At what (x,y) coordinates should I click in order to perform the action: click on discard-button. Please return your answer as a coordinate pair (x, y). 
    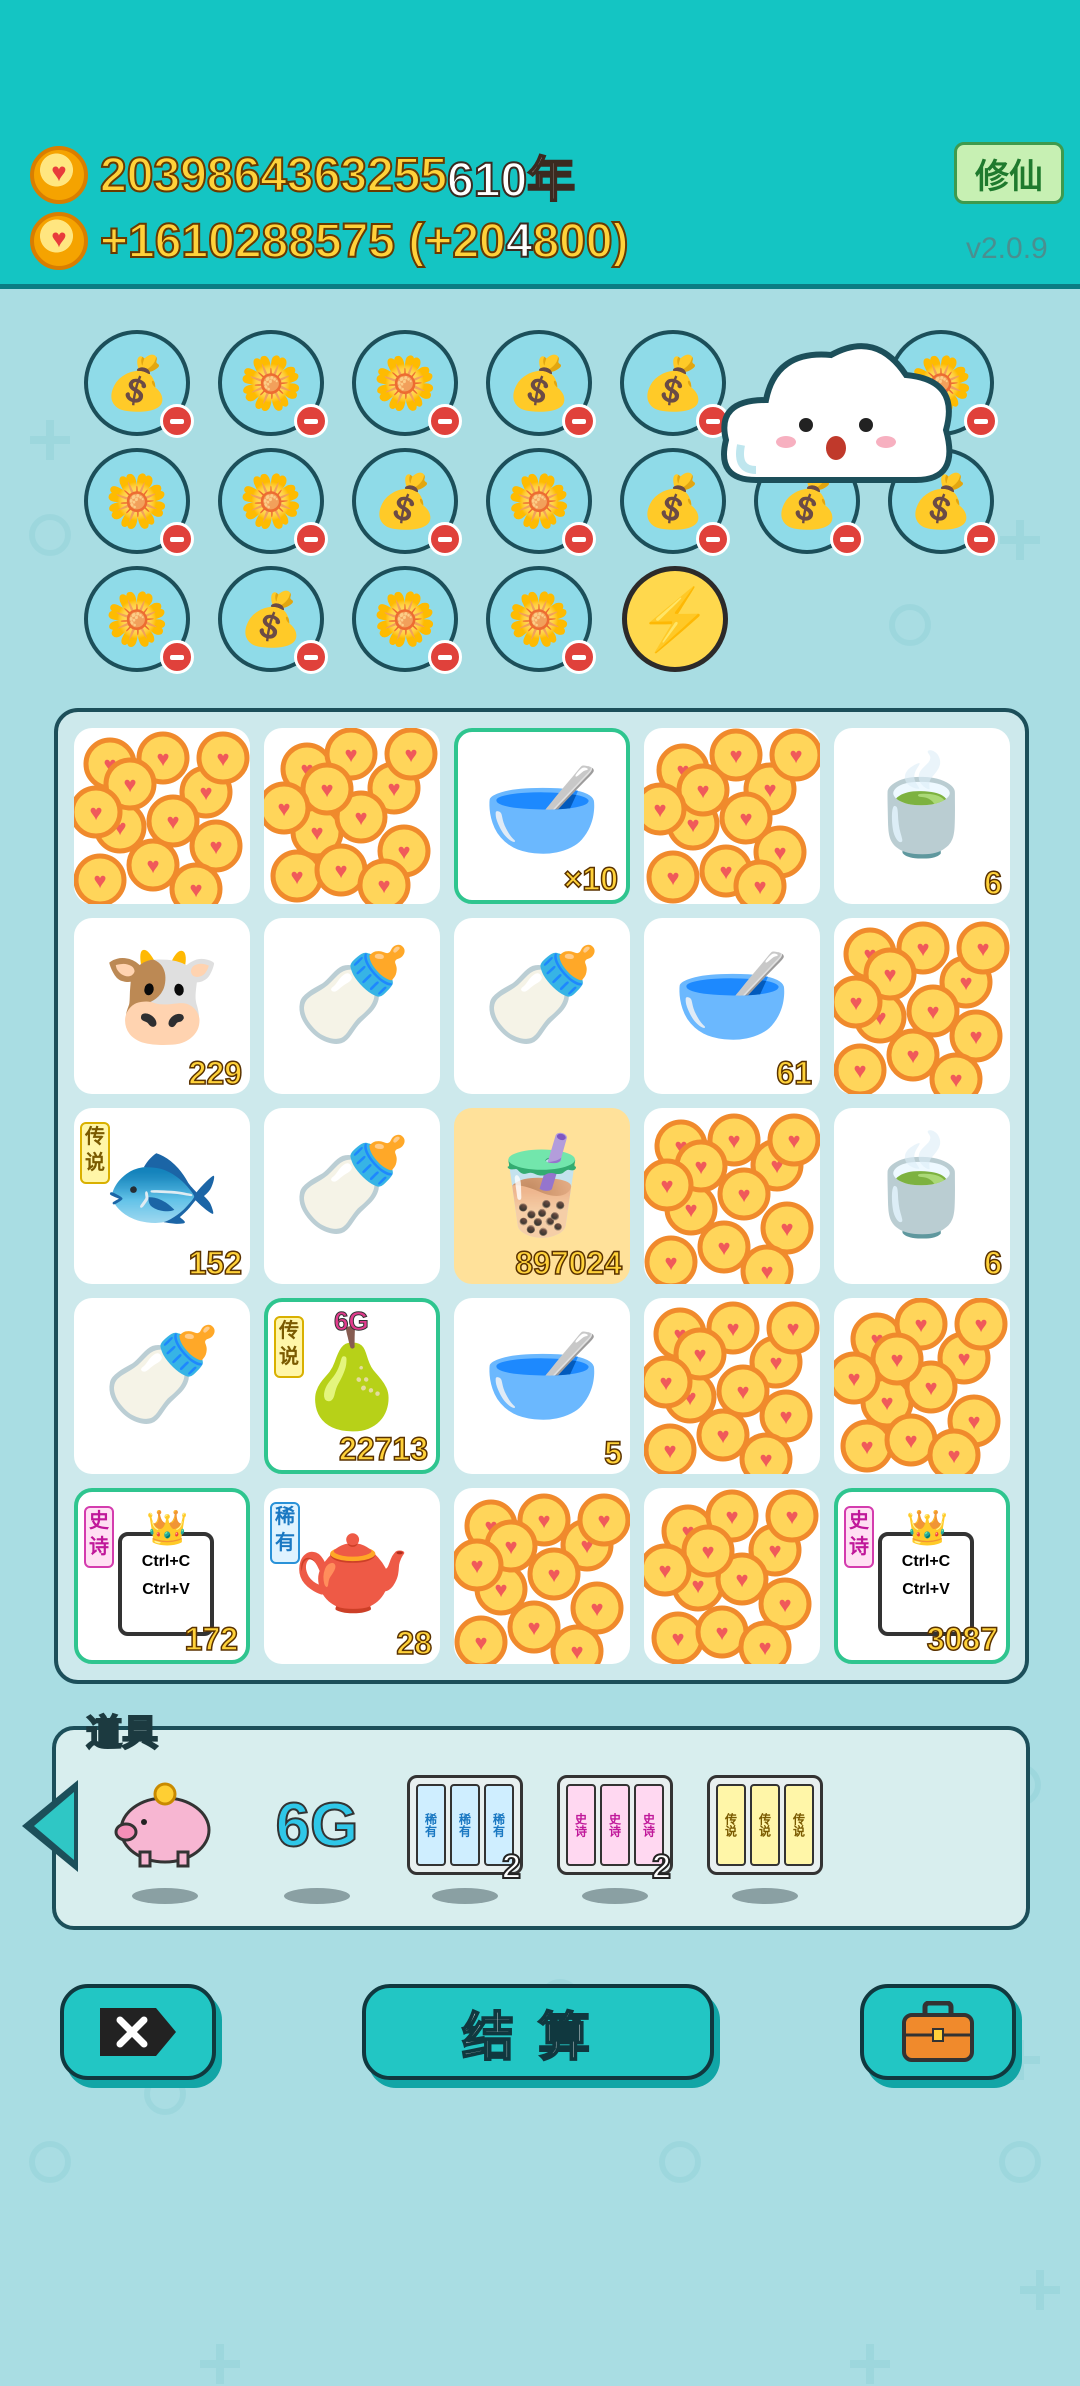
    Looking at the image, I should click on (138, 2032).